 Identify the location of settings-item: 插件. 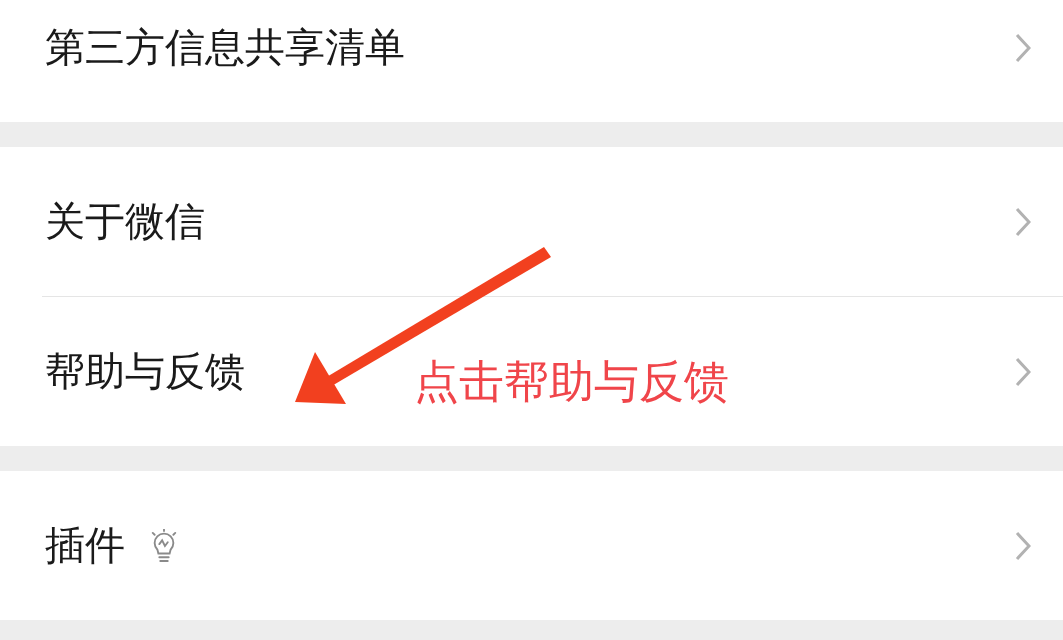
(85, 545).